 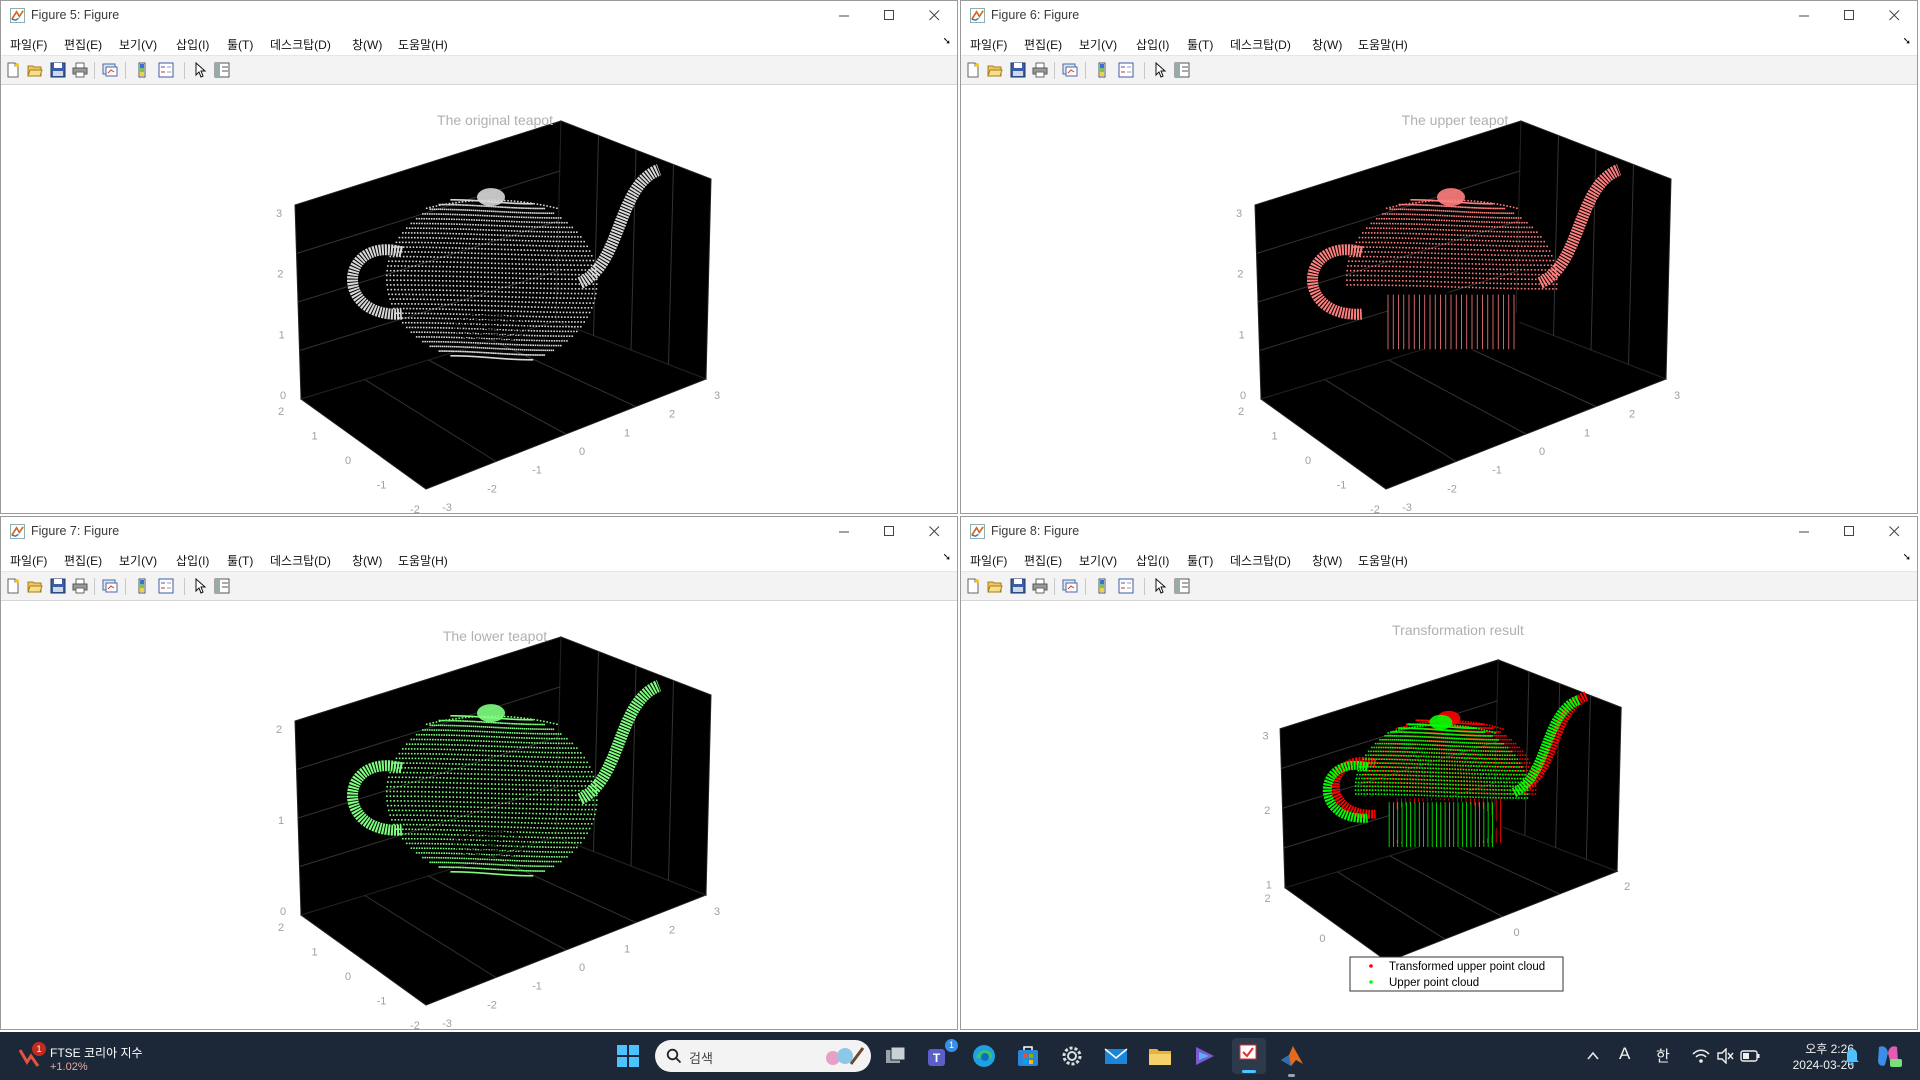 What do you see at coordinates (1593, 1056) in the screenshot?
I see `chevron-up-icon` at bounding box center [1593, 1056].